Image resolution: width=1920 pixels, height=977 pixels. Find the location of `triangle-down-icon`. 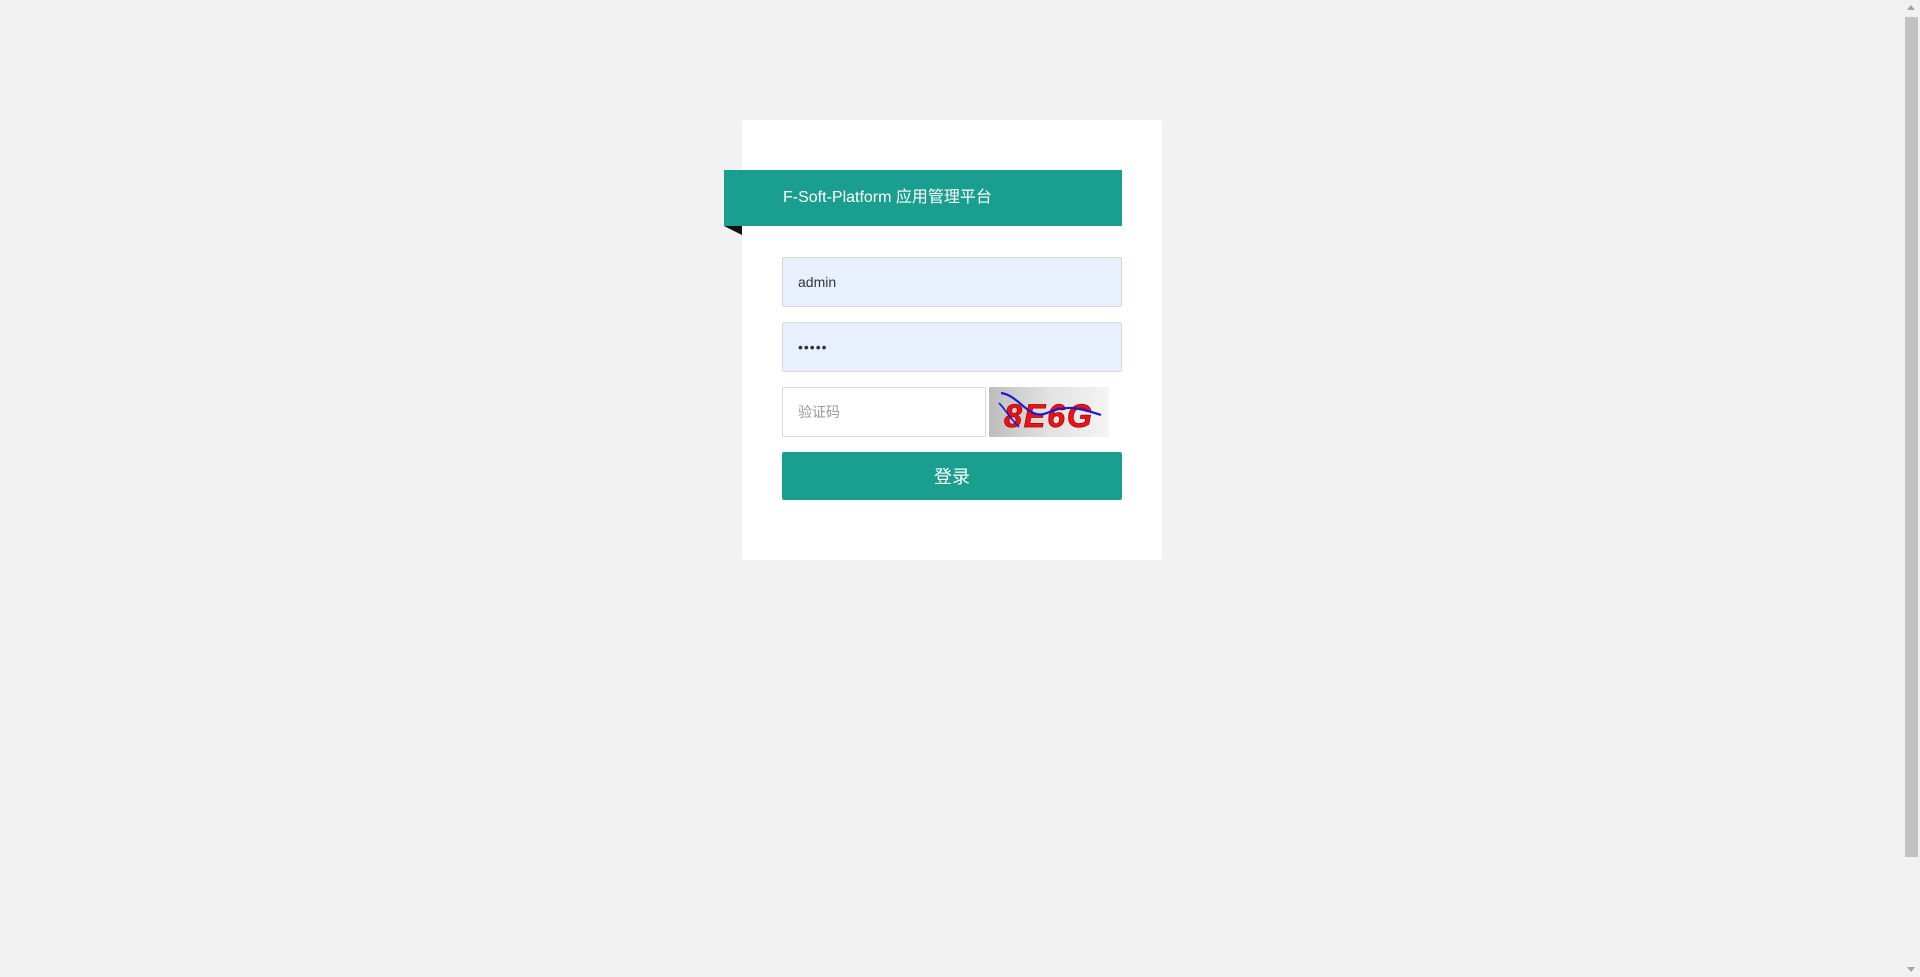

triangle-down-icon is located at coordinates (1911, 969).